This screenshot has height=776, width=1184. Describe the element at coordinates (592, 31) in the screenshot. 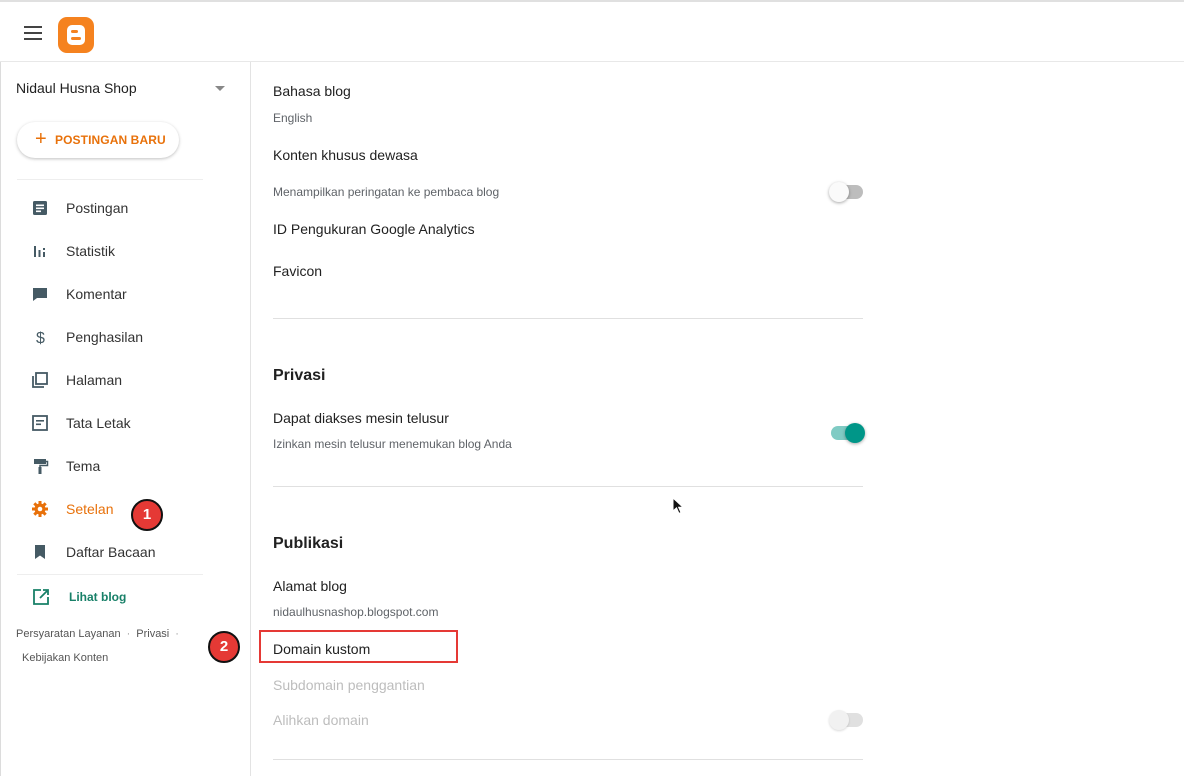

I see `top-app-bar` at that location.